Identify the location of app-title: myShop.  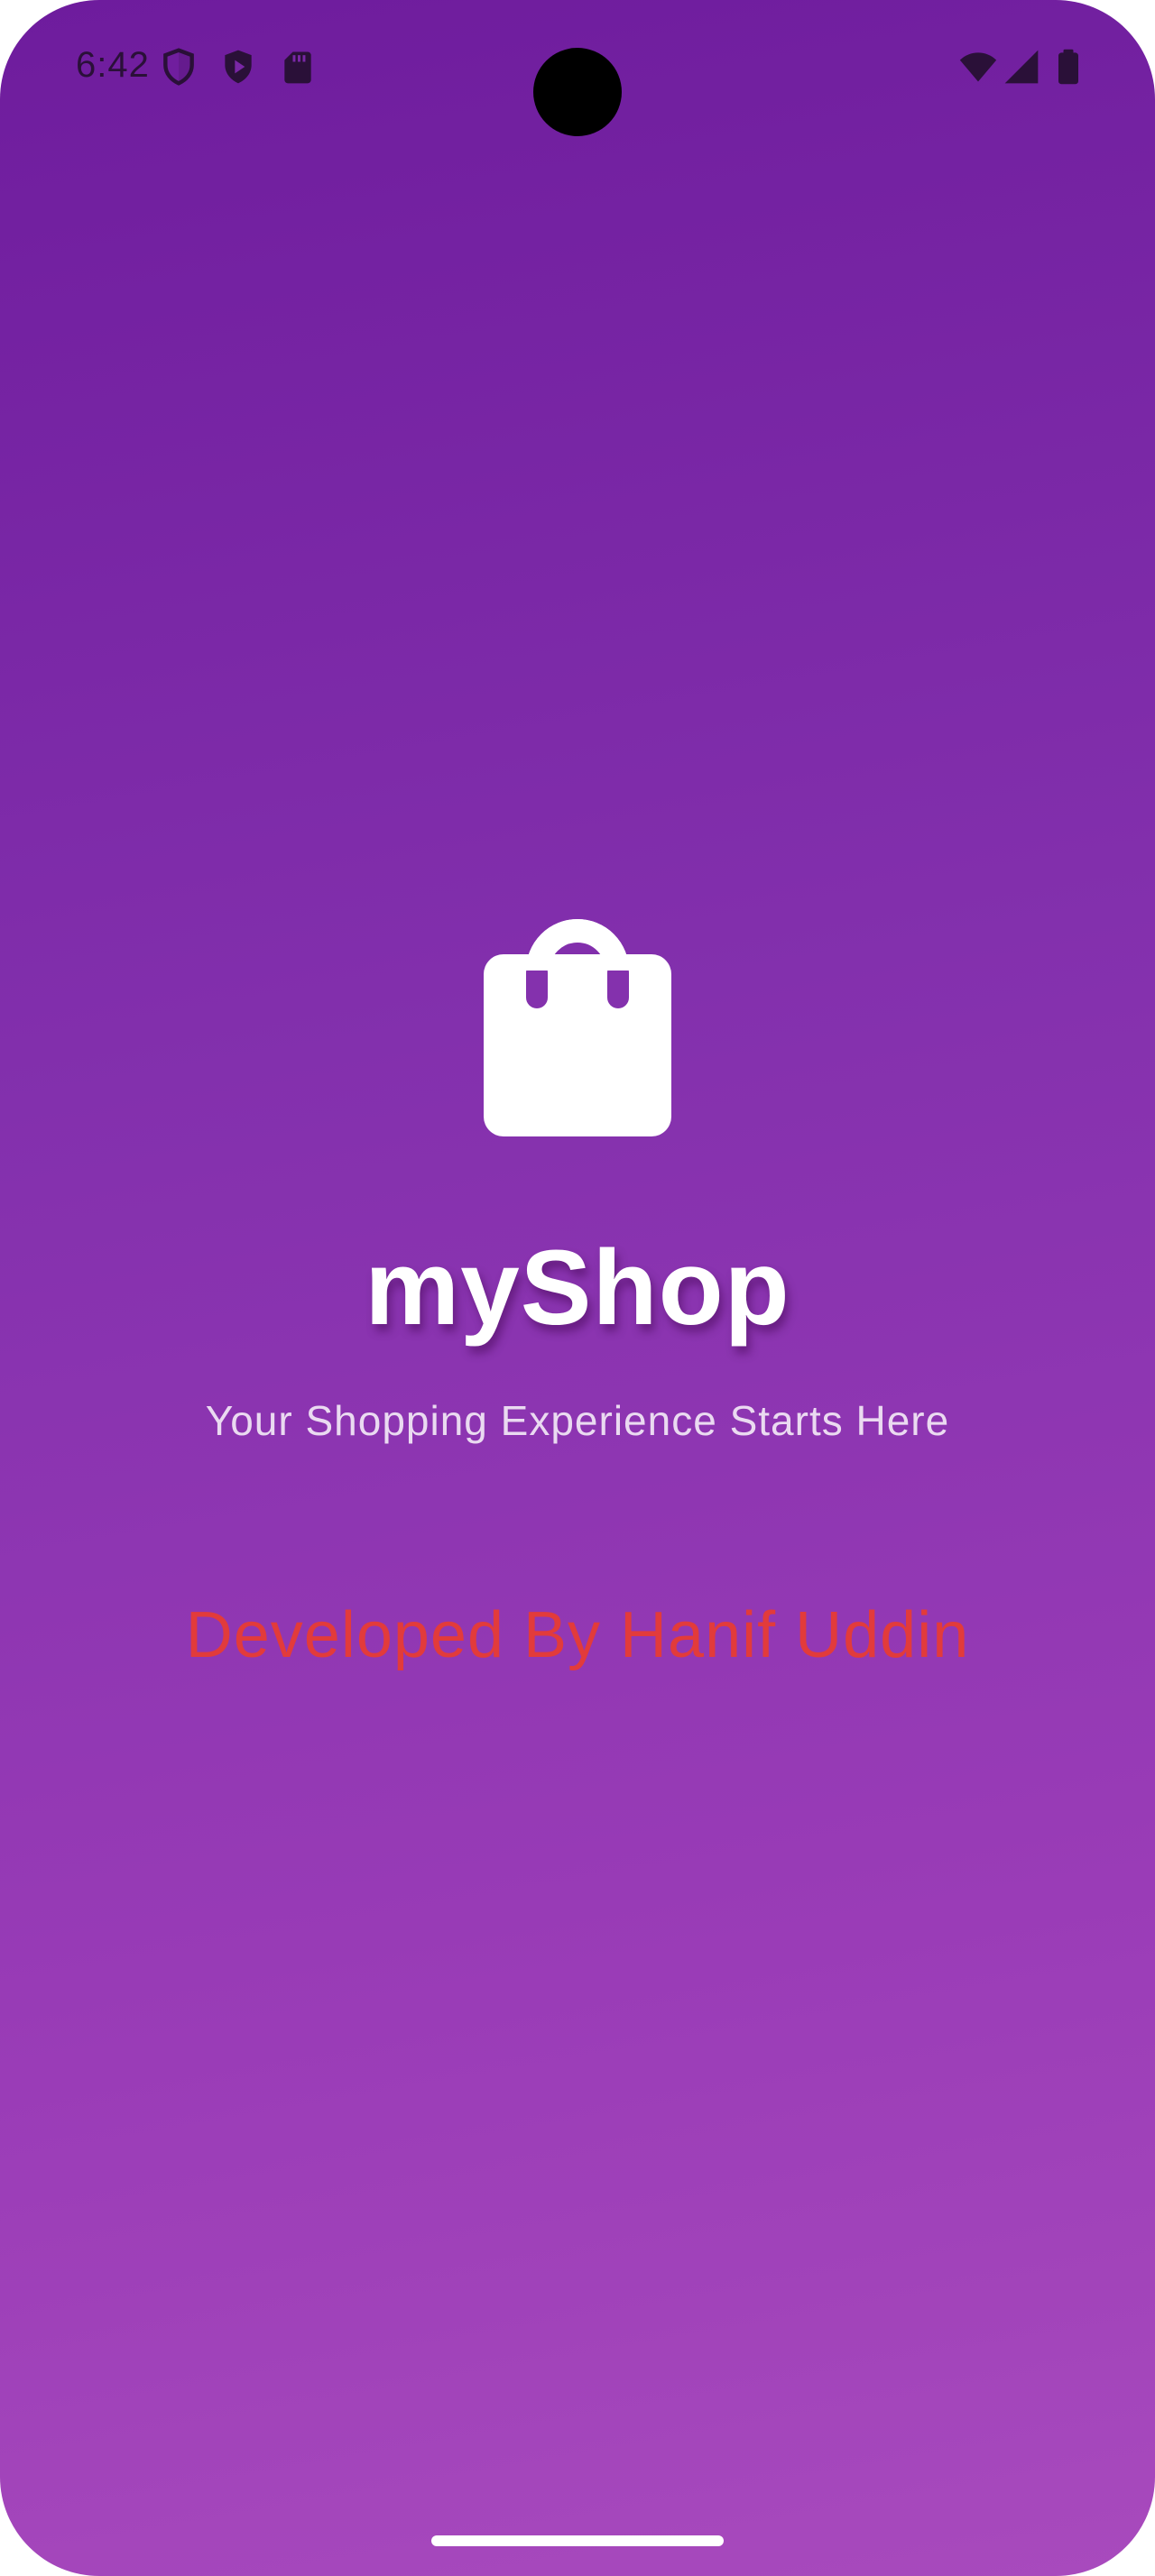
(577, 1288).